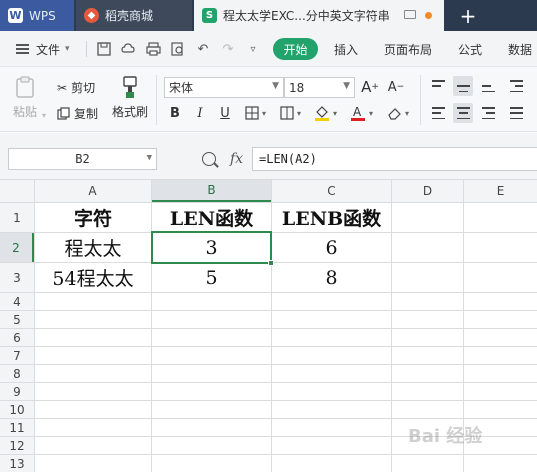 The image size is (537, 472). I want to click on grow-font-button: A +, so click(370, 87).